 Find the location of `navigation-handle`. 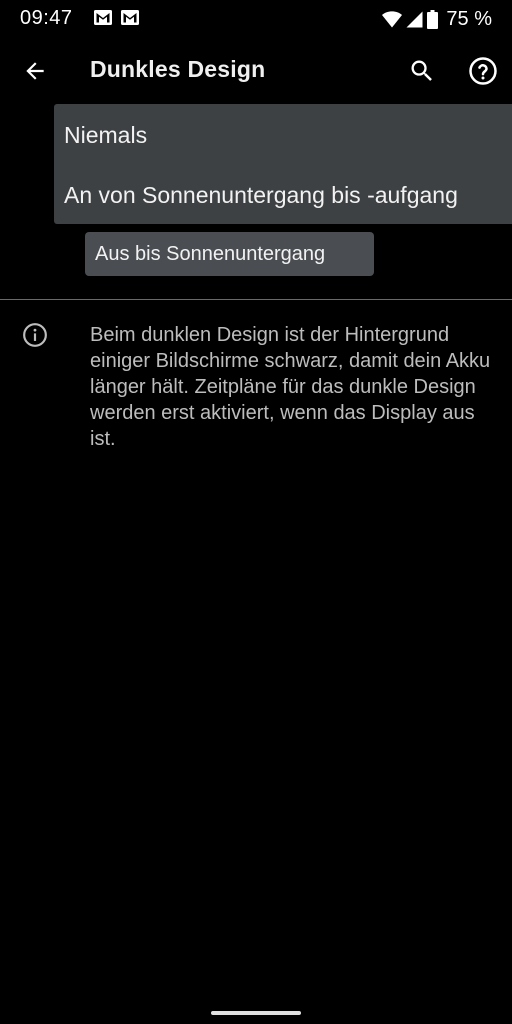

navigation-handle is located at coordinates (256, 1013).